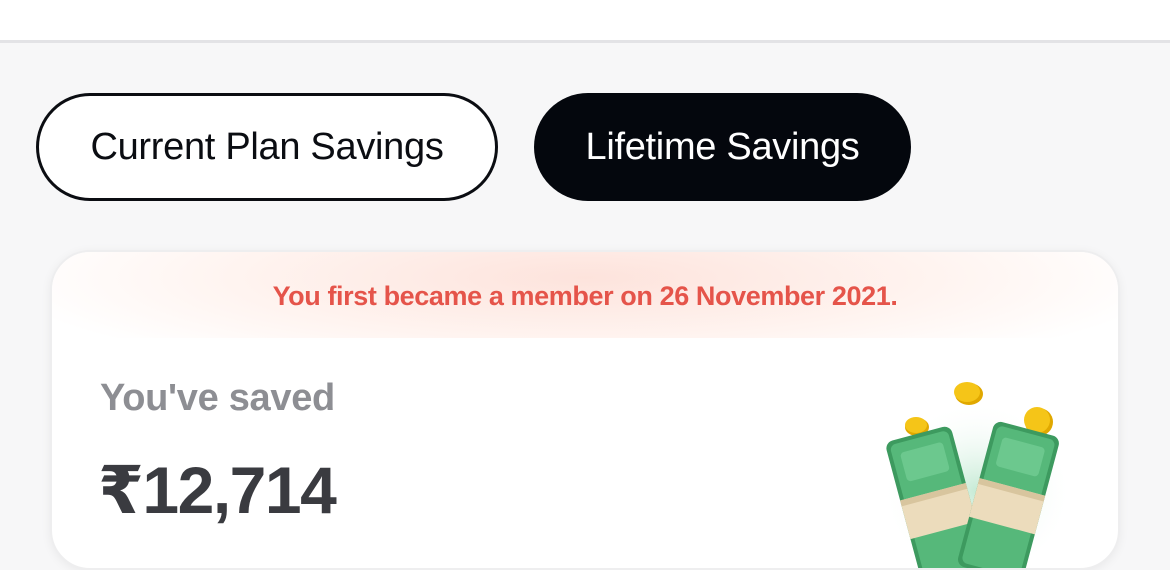 Image resolution: width=1170 pixels, height=570 pixels. What do you see at coordinates (217, 398) in the screenshot?
I see `saved-label: You've saved` at bounding box center [217, 398].